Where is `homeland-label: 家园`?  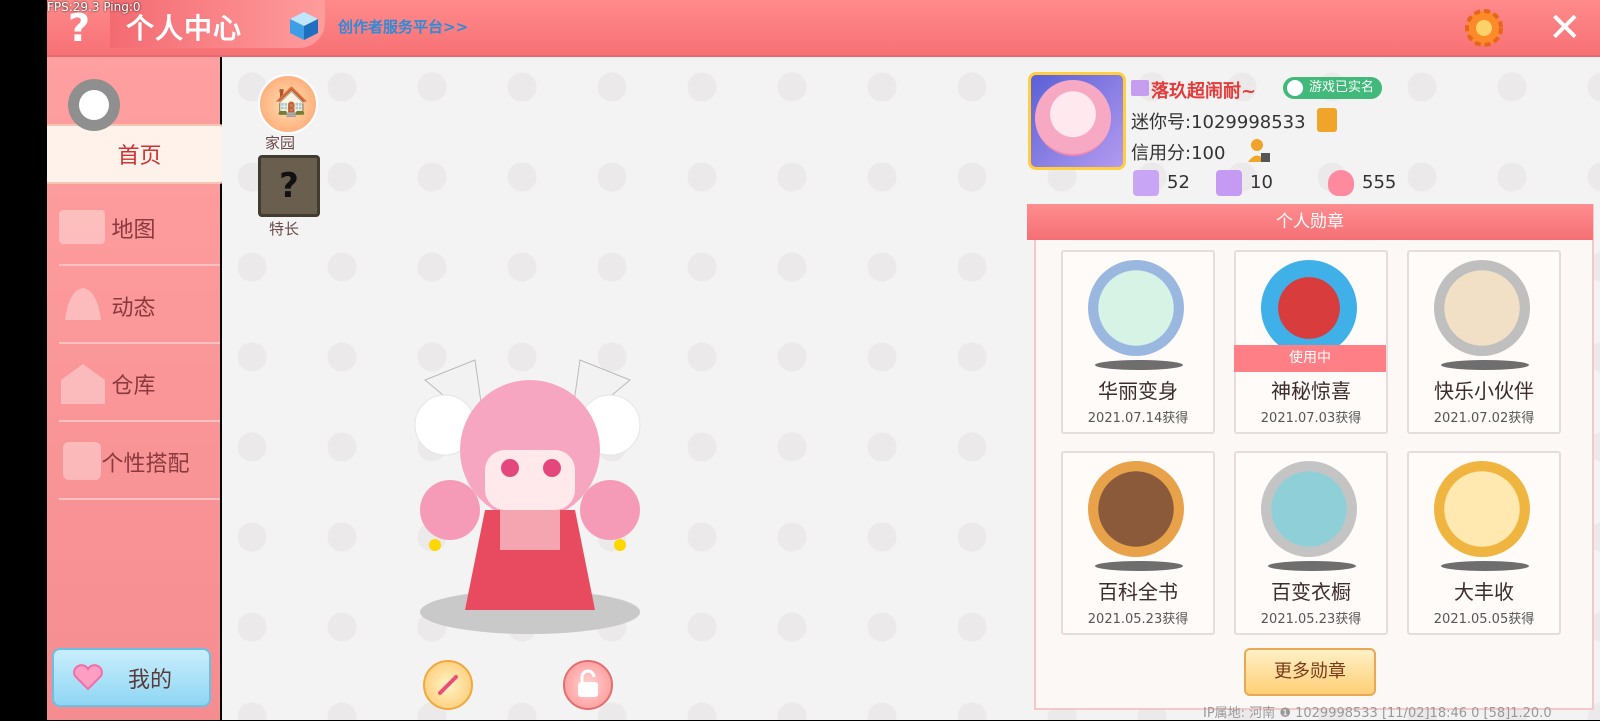 homeland-label: 家园 is located at coordinates (280, 143).